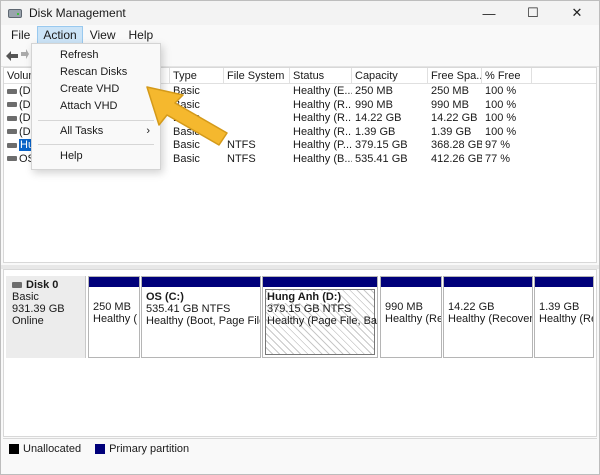  Describe the element at coordinates (321, 76) in the screenshot. I see `column-status: Status` at that location.